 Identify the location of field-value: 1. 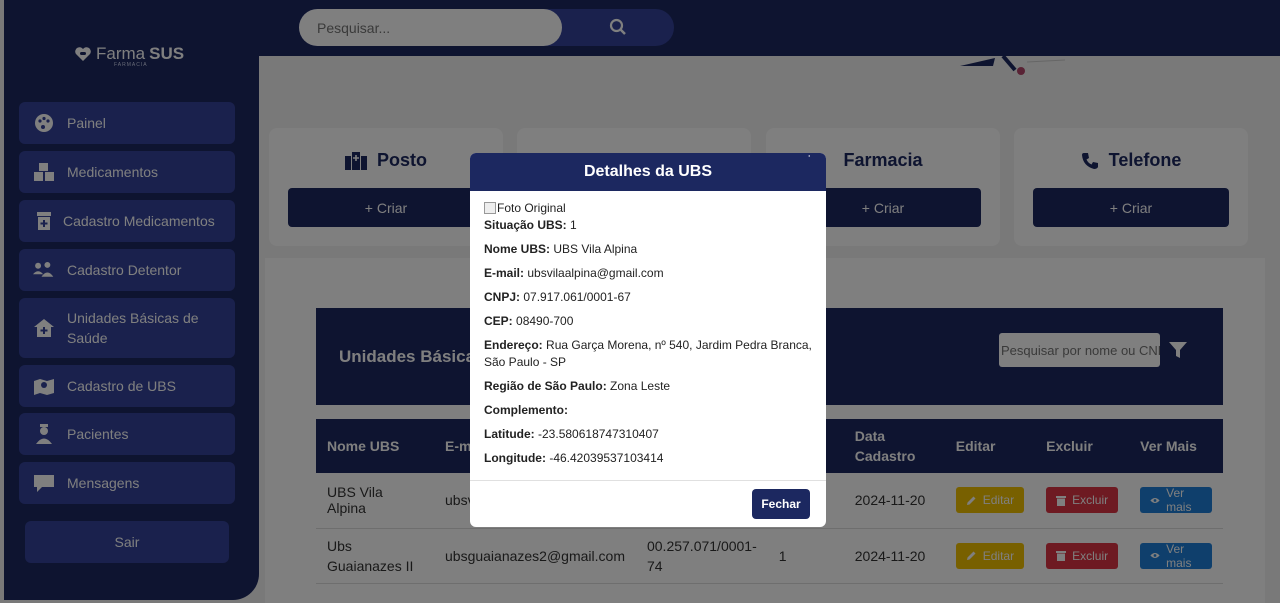
(573, 225).